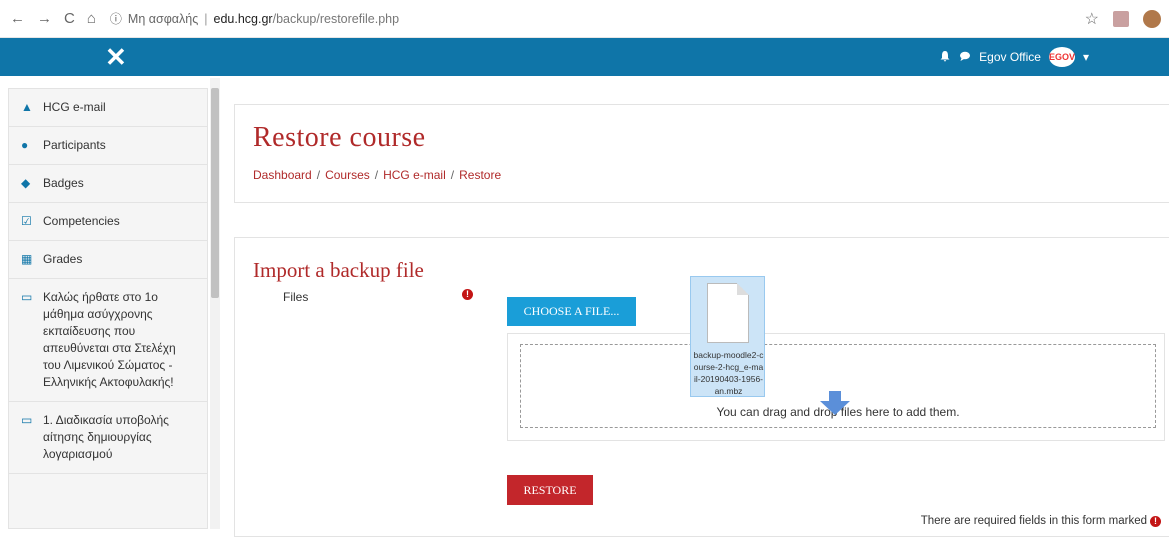 The height and width of the screenshot is (537, 1169). Describe the element at coordinates (81, 221) in the screenshot. I see `sidebar-item-label: Competencies` at that location.